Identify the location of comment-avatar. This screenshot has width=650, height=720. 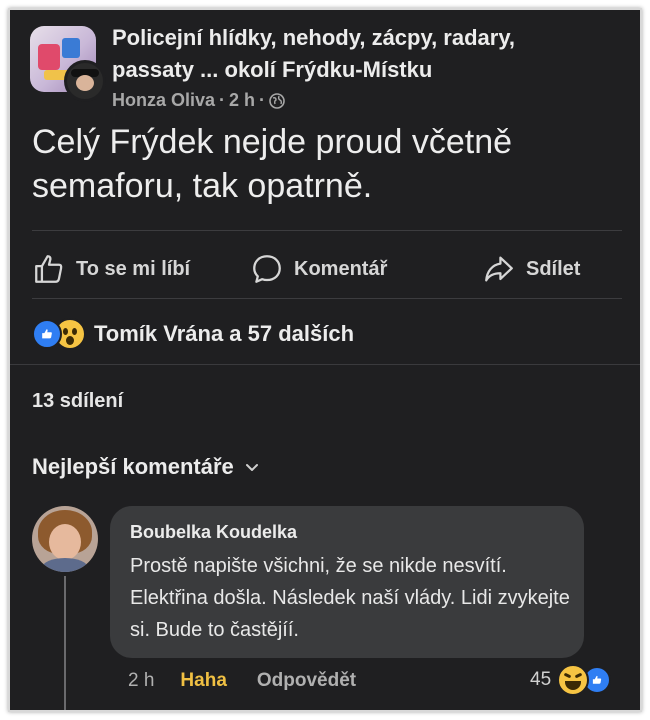
(65, 539).